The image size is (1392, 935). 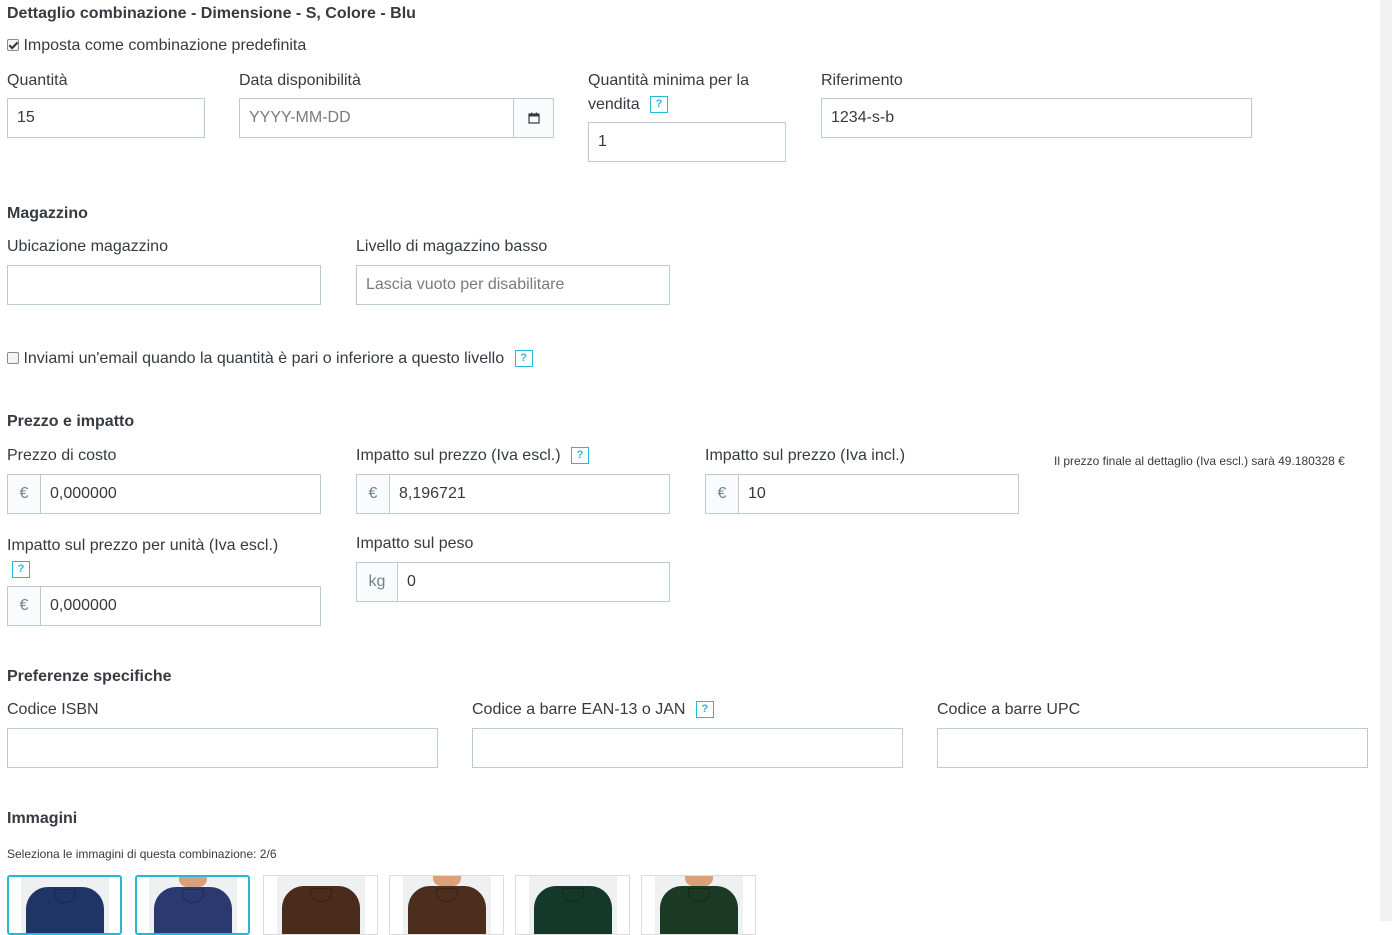 I want to click on price-section-title: Prezzo e impatto, so click(x=71, y=421).